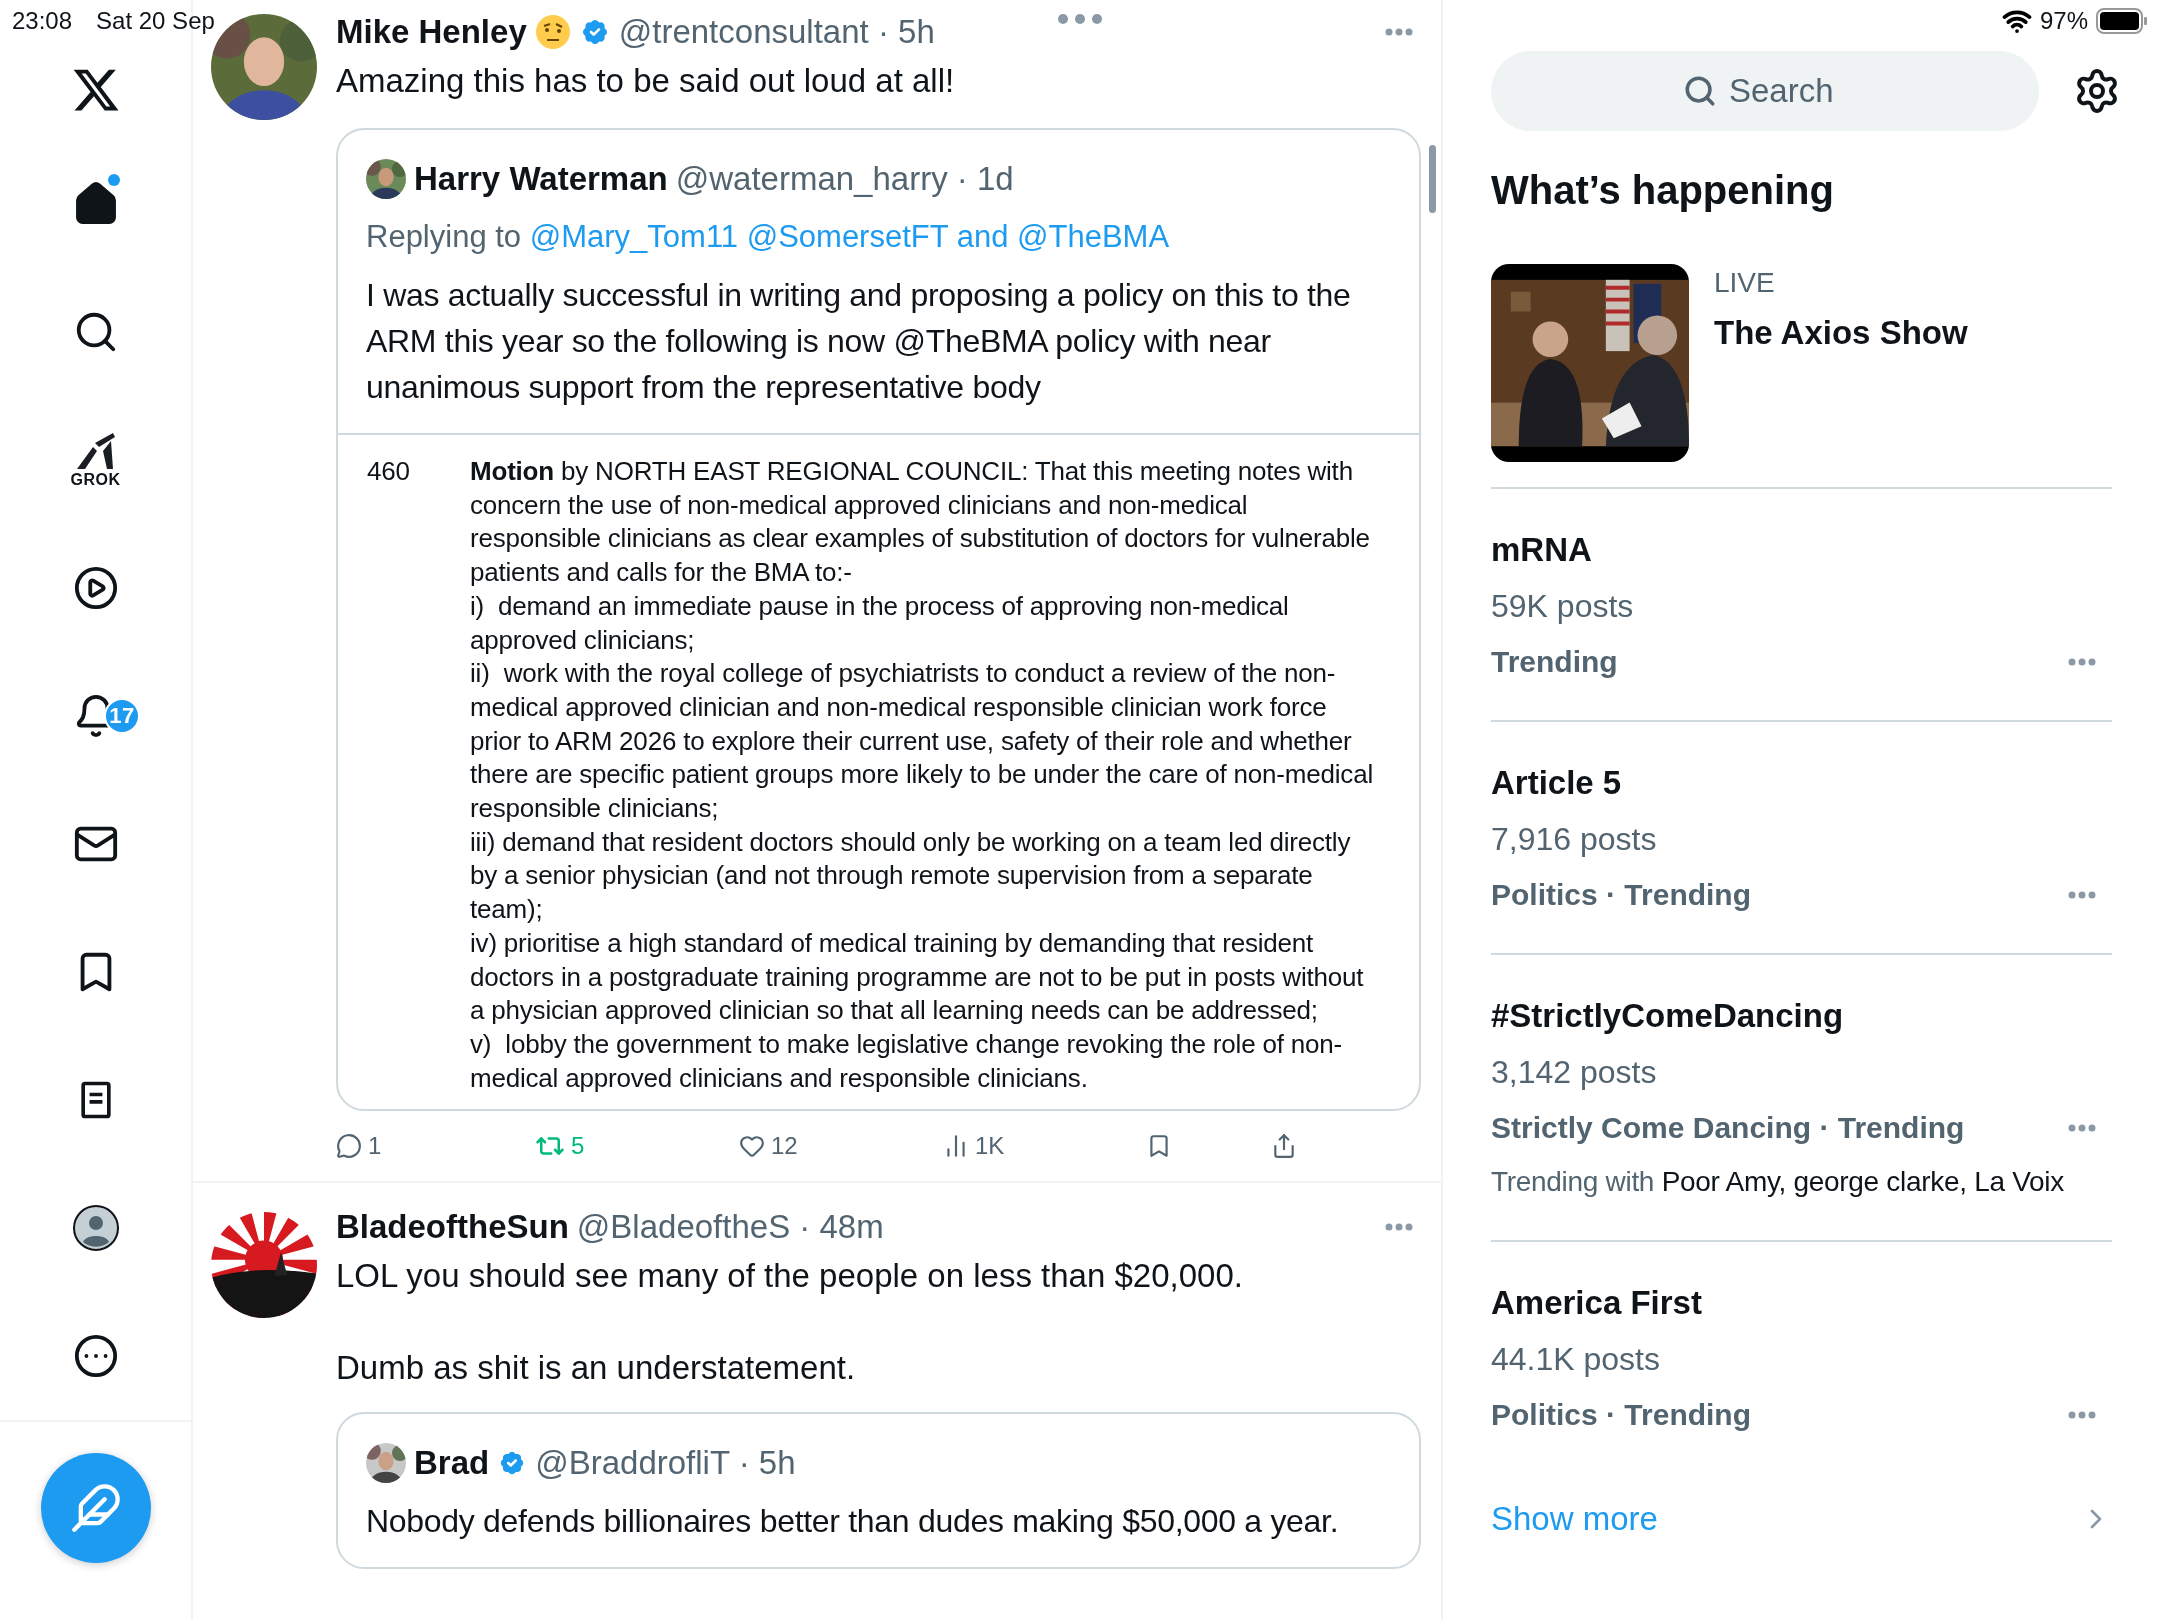 This screenshot has height=1620, width=2160. What do you see at coordinates (853, 1522) in the screenshot?
I see `tweet-text: Nobody defends billionaires better than dudes making $50,000 a year.` at bounding box center [853, 1522].